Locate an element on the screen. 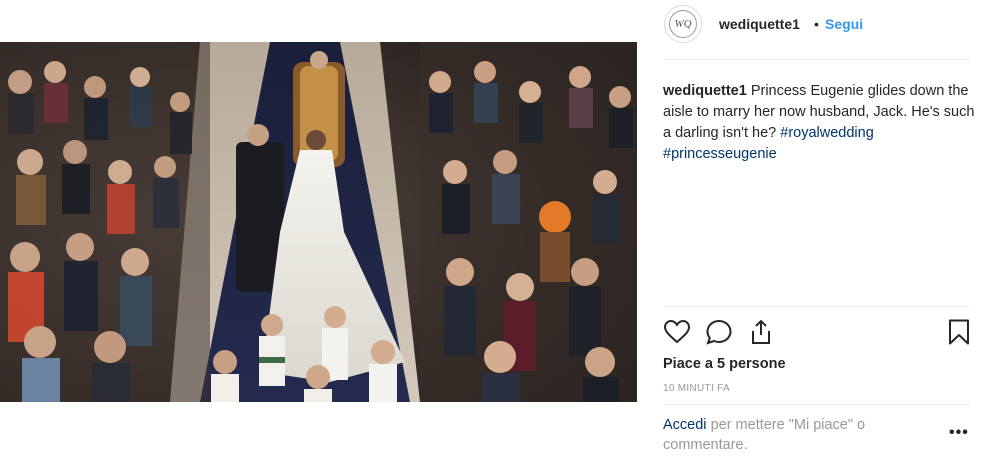 This screenshot has height=463, width=996. bookmark-icon is located at coordinates (959, 332).